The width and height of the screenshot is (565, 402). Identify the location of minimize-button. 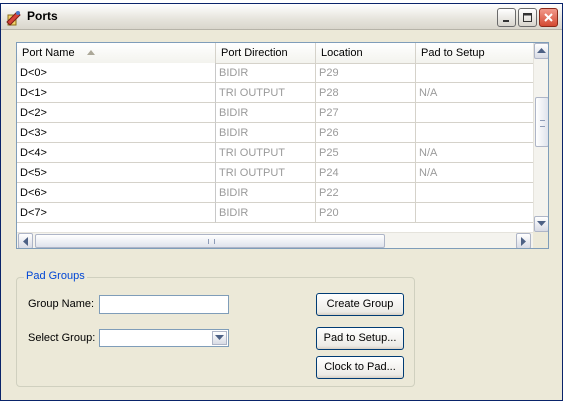
(506, 17).